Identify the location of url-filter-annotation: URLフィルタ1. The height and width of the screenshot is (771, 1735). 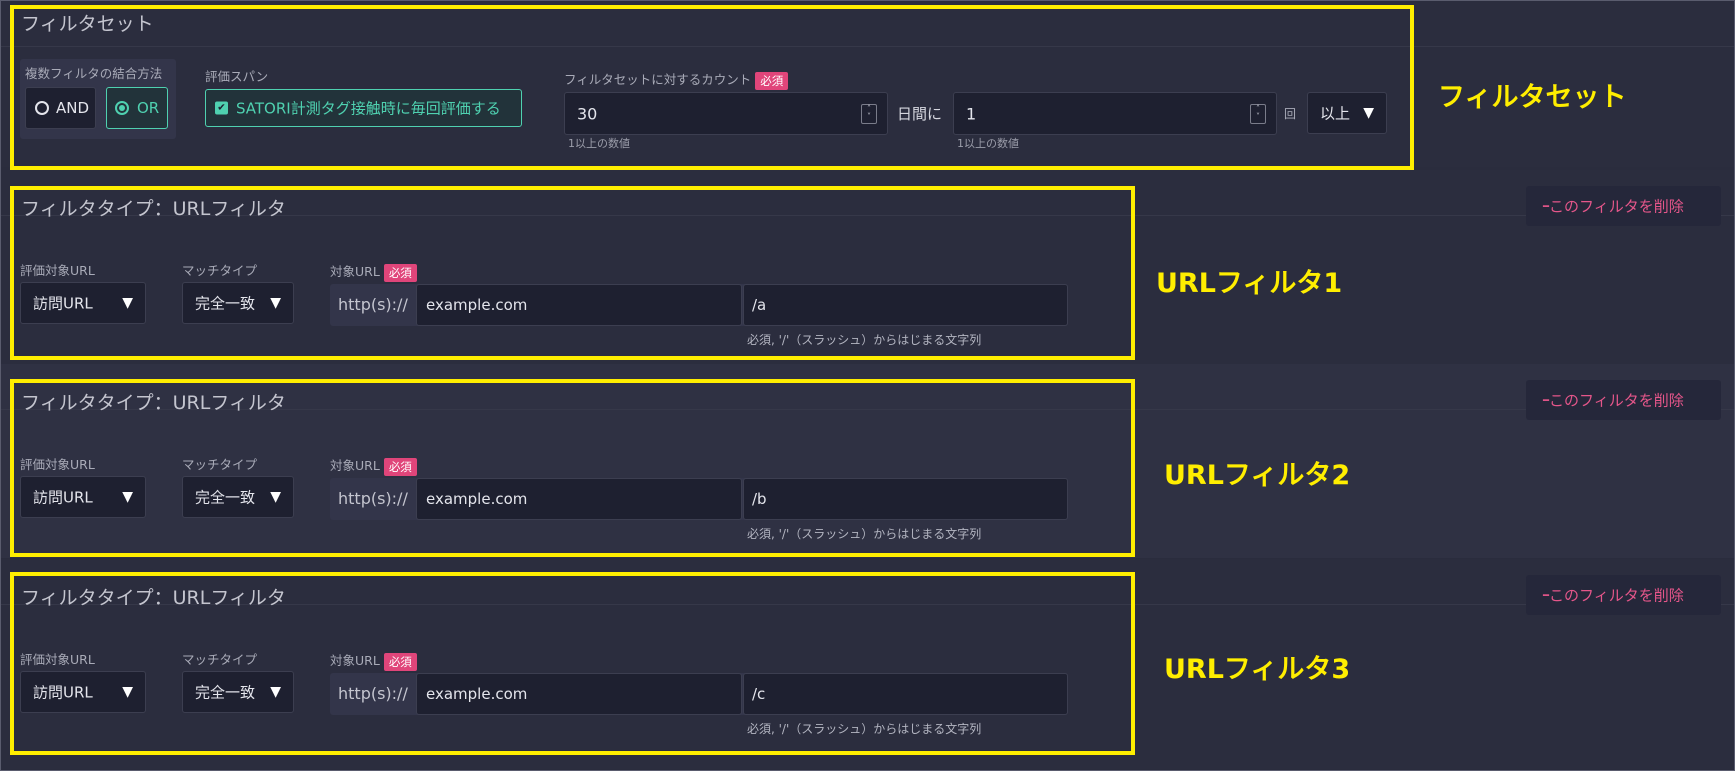
(1249, 283).